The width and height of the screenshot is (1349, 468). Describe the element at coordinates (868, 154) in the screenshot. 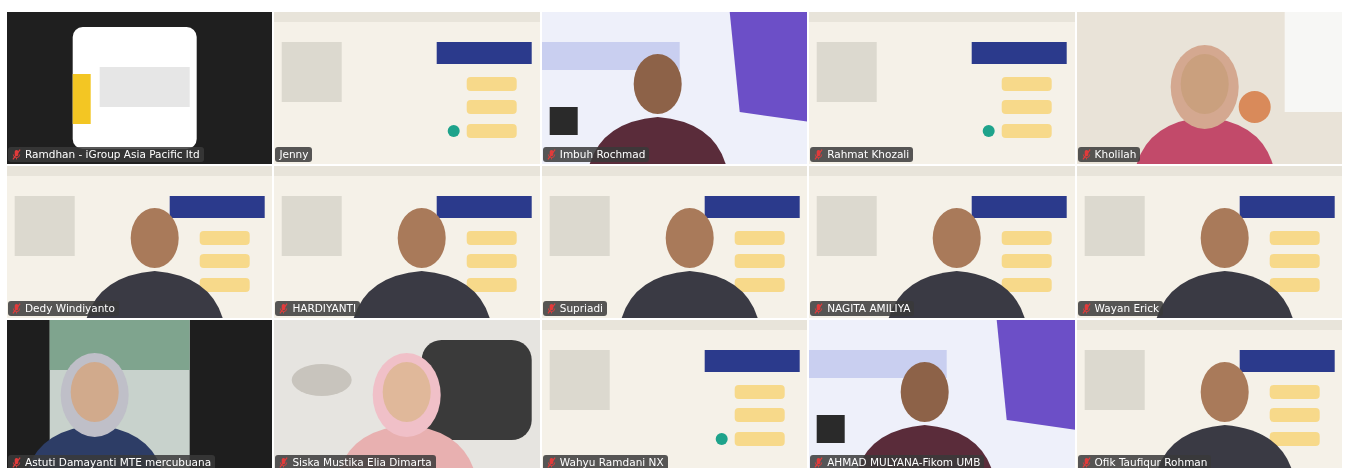

I see `participant-name: Rahmat Khozali` at that location.